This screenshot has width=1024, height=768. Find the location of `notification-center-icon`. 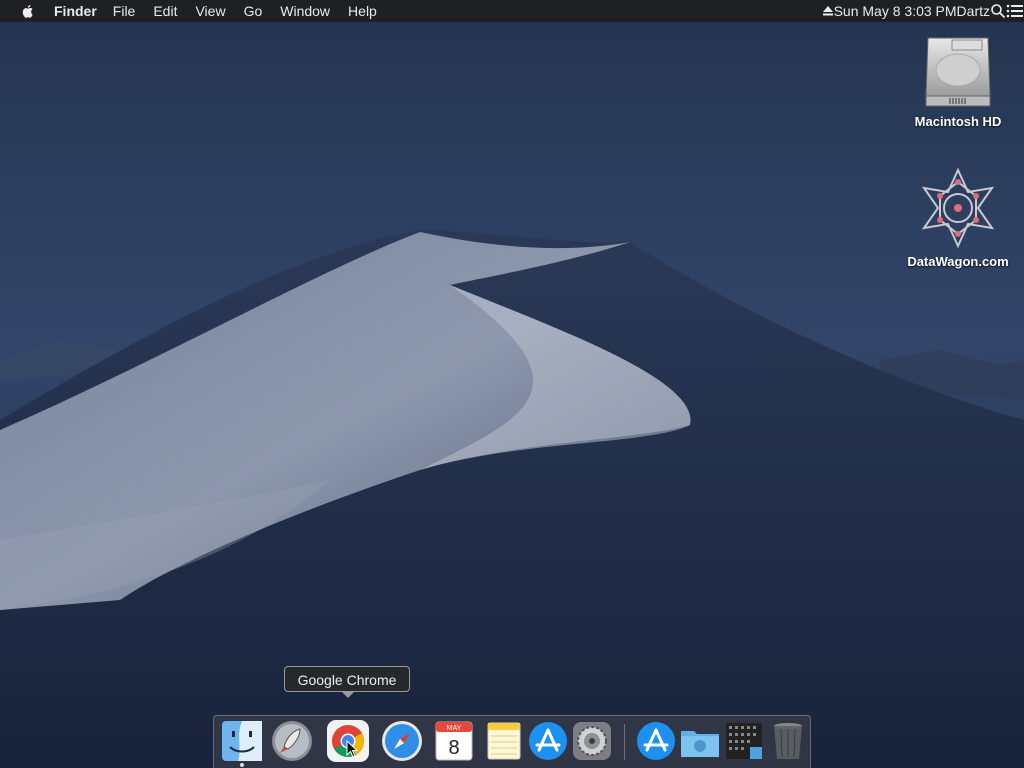

notification-center-icon is located at coordinates (1015, 11).